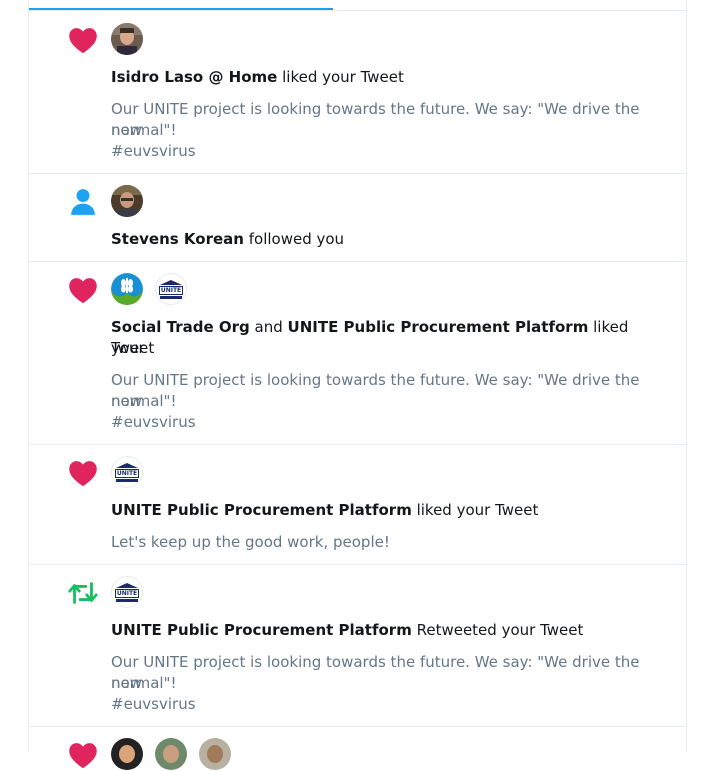 The width and height of the screenshot is (709, 771). Describe the element at coordinates (357, 218) in the screenshot. I see `notification-item: Stevens Korean followed you` at that location.